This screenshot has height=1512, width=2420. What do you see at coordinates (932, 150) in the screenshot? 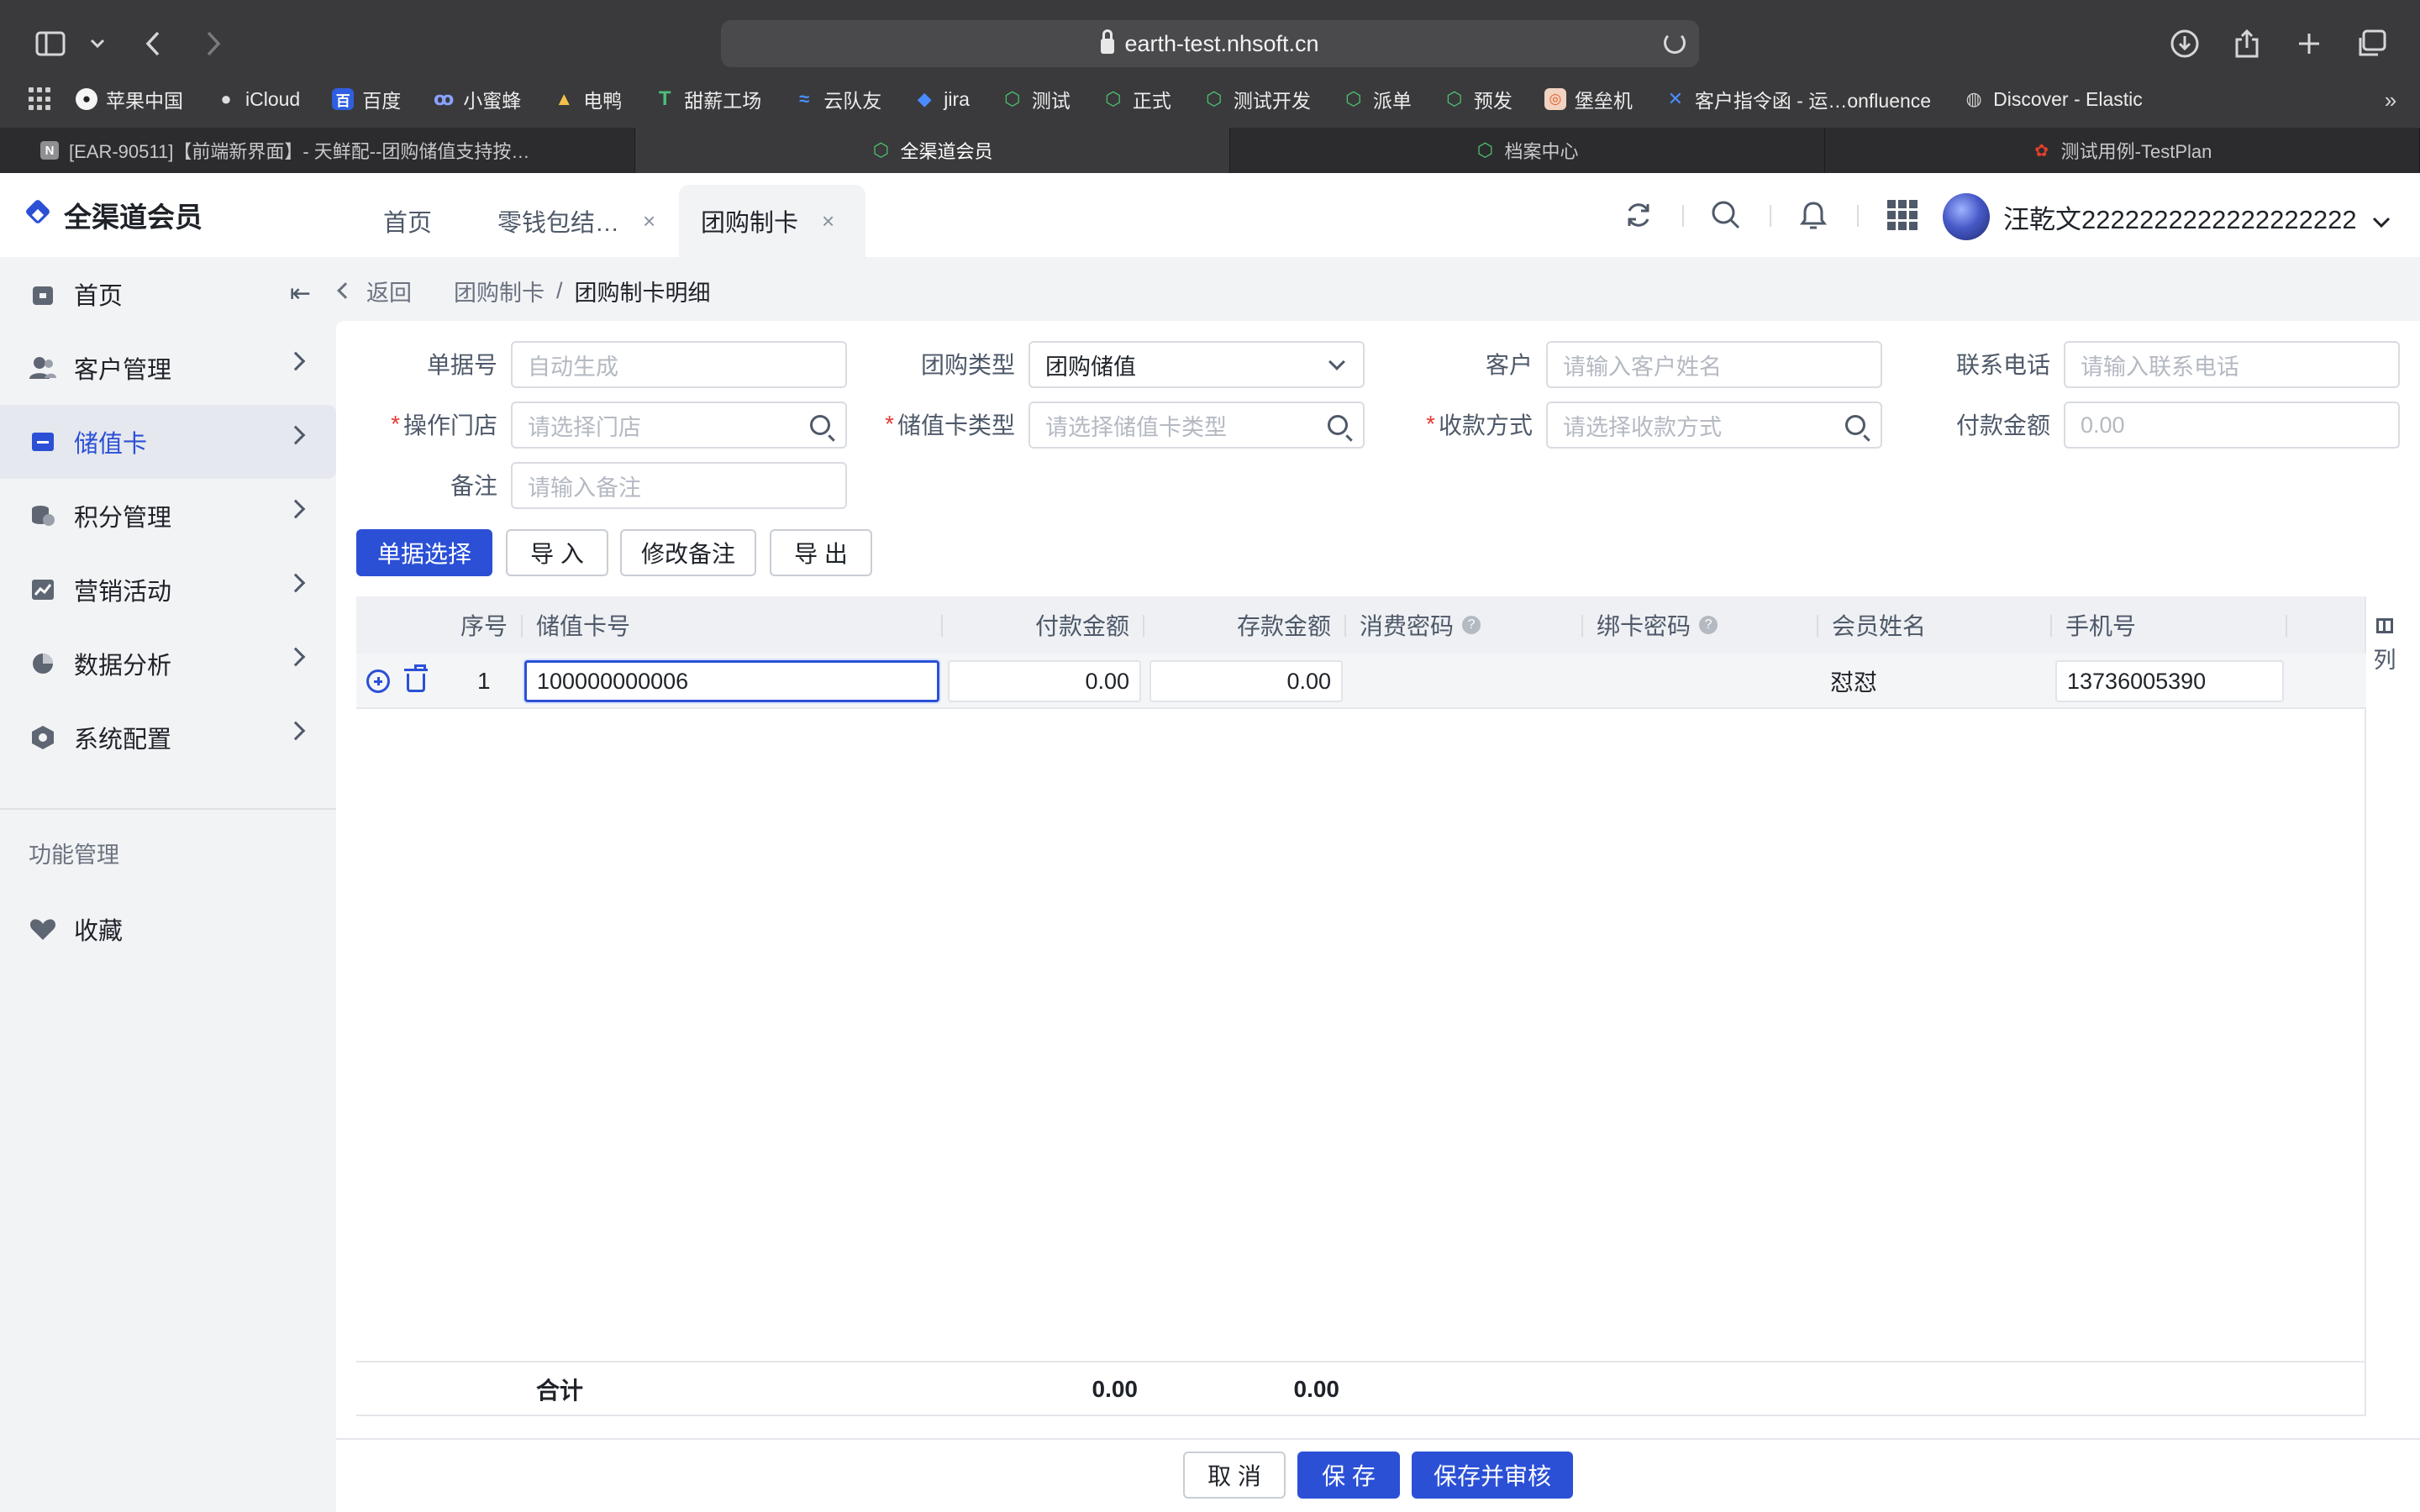
I see `browser-tab-member: ⬡ 全渠道会员` at bounding box center [932, 150].